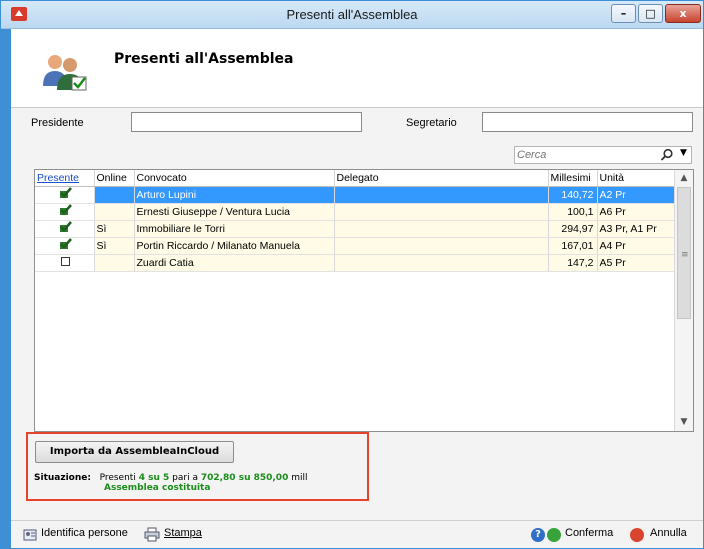  What do you see at coordinates (636, 246) in the screenshot?
I see `unita-cell: A4 Pr` at bounding box center [636, 246].